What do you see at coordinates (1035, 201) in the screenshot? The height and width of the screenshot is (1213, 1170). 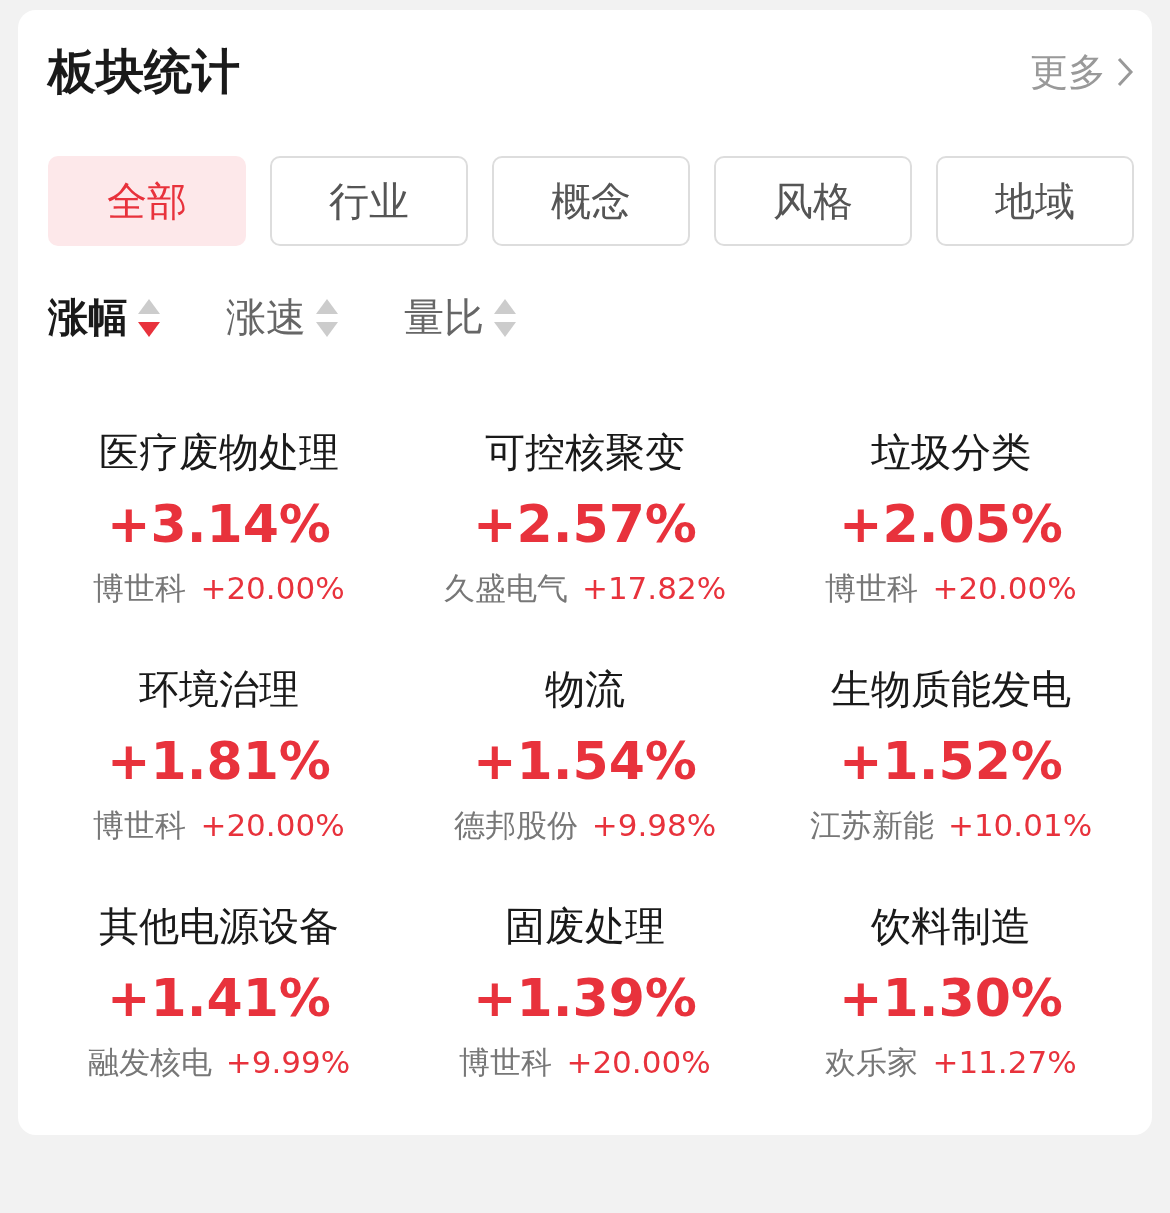 I see `filter-tab: 地域` at bounding box center [1035, 201].